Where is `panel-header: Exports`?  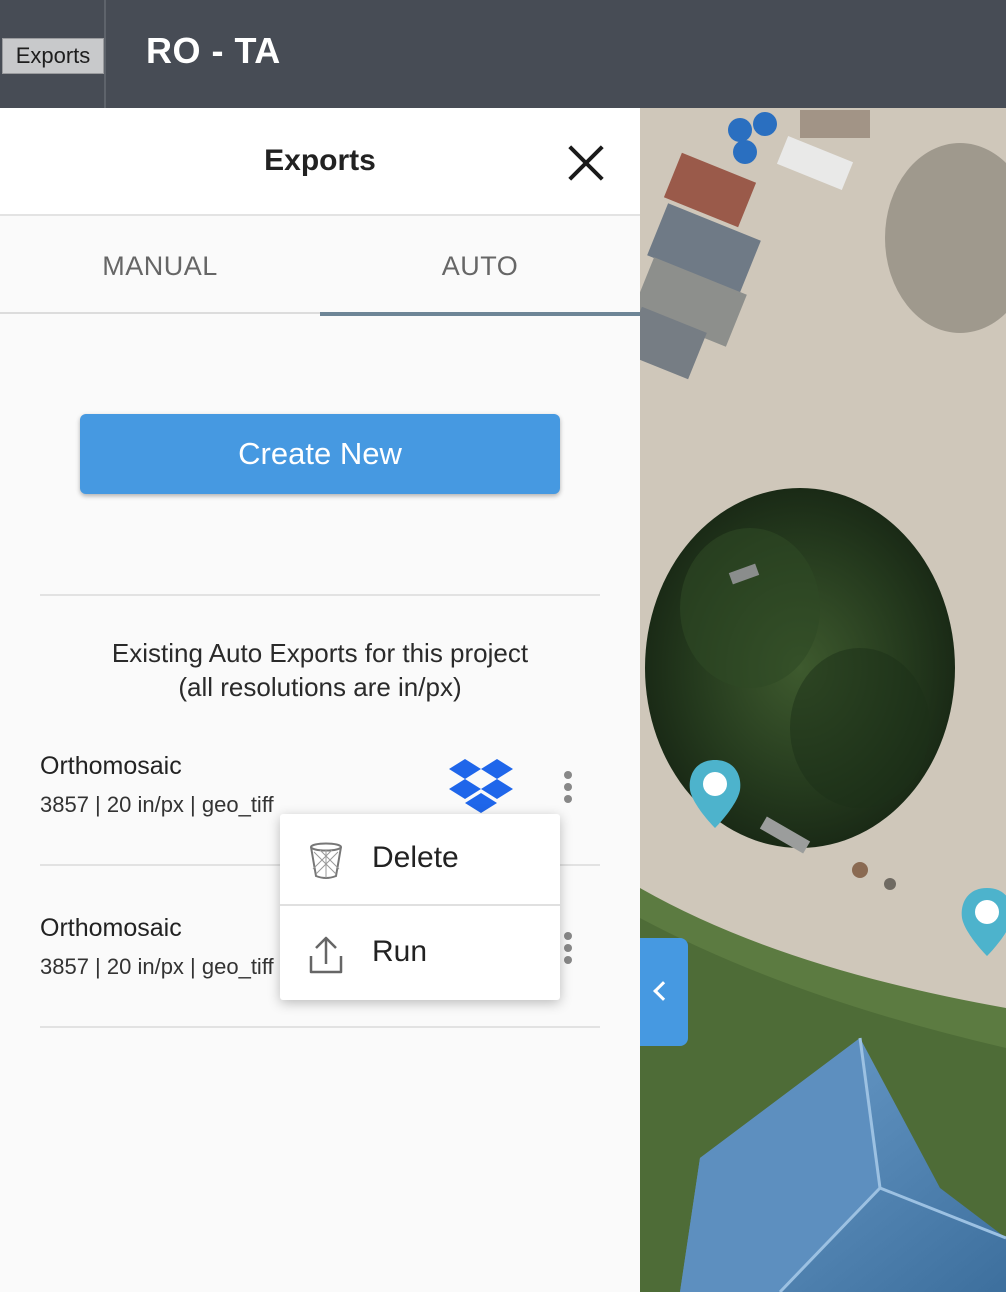
panel-header: Exports is located at coordinates (320, 162).